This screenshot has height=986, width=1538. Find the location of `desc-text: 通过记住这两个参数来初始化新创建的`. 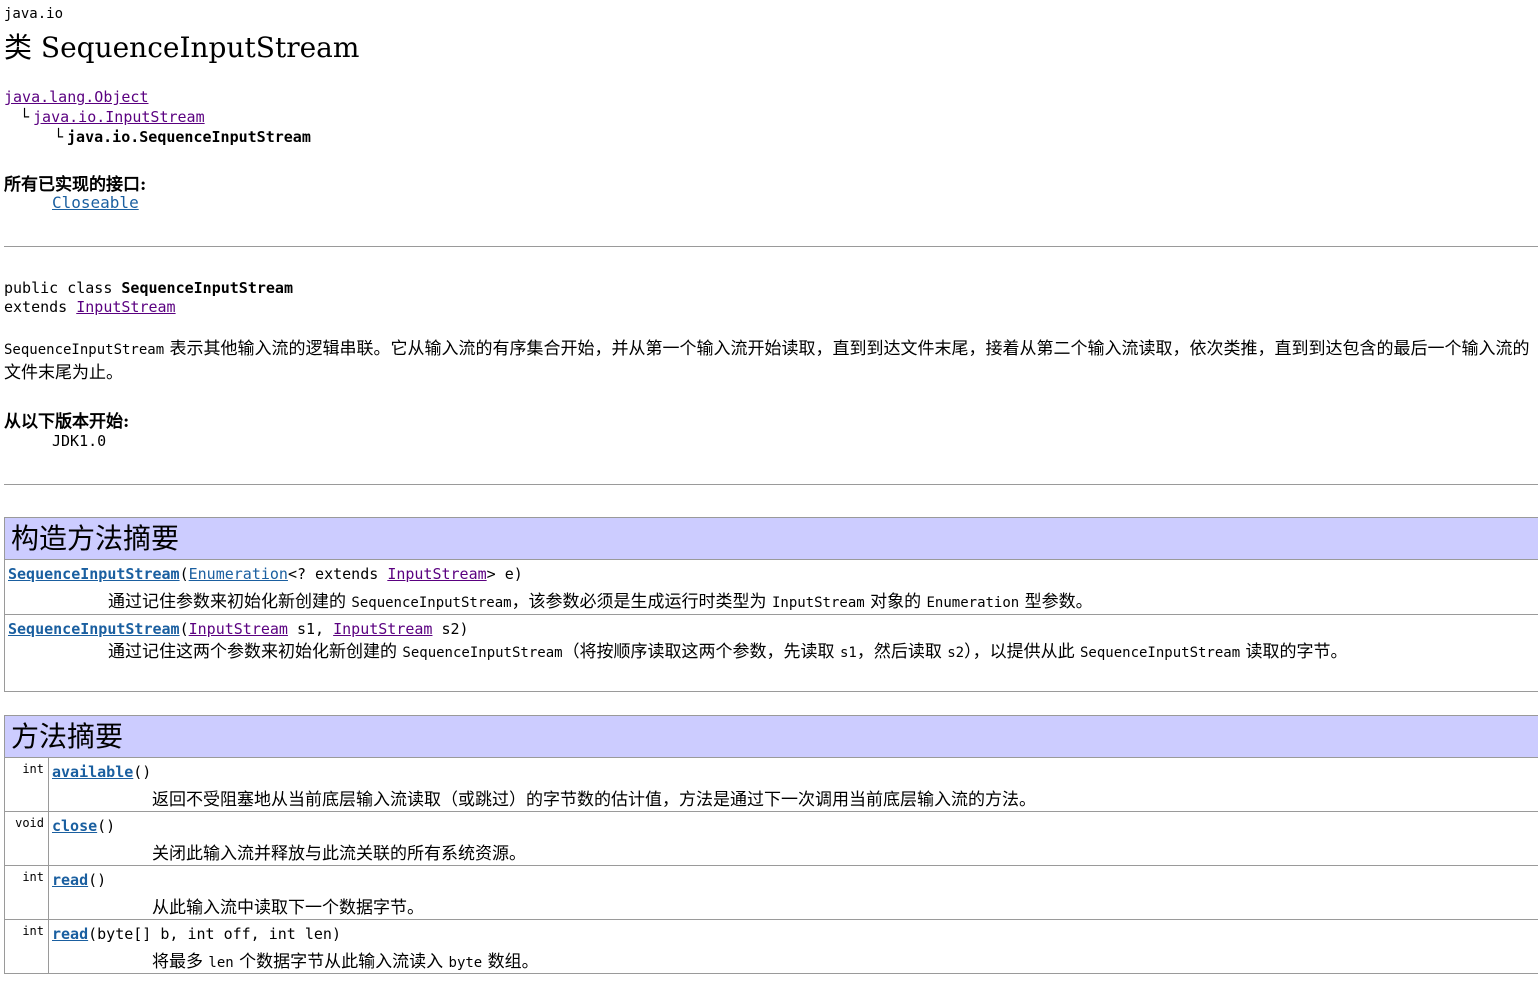

desc-text: 通过记住这两个参数来初始化新创建的 is located at coordinates (255, 652).